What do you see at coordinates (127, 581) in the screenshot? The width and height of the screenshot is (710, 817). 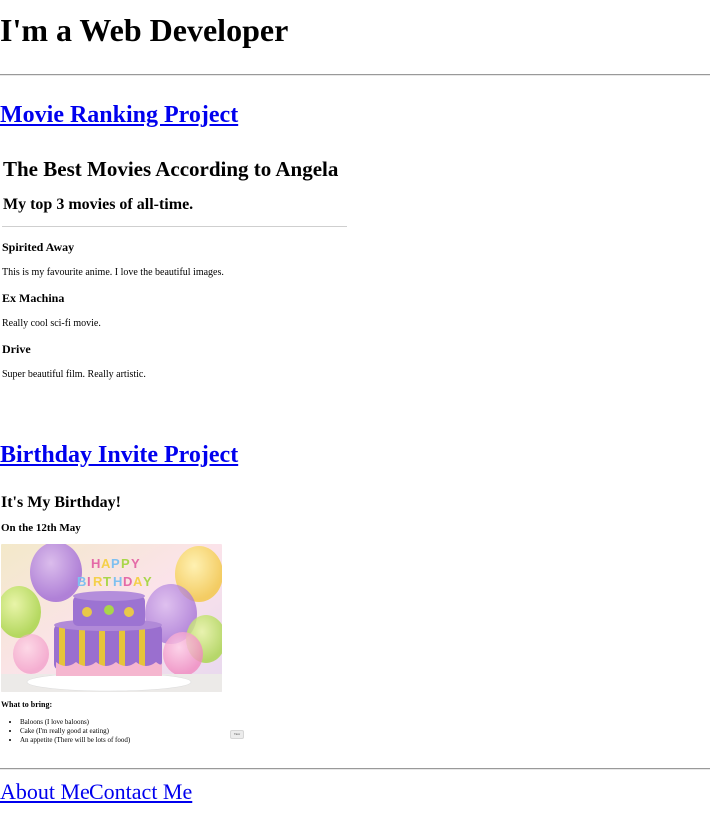 I see `svg-text: D` at bounding box center [127, 581].